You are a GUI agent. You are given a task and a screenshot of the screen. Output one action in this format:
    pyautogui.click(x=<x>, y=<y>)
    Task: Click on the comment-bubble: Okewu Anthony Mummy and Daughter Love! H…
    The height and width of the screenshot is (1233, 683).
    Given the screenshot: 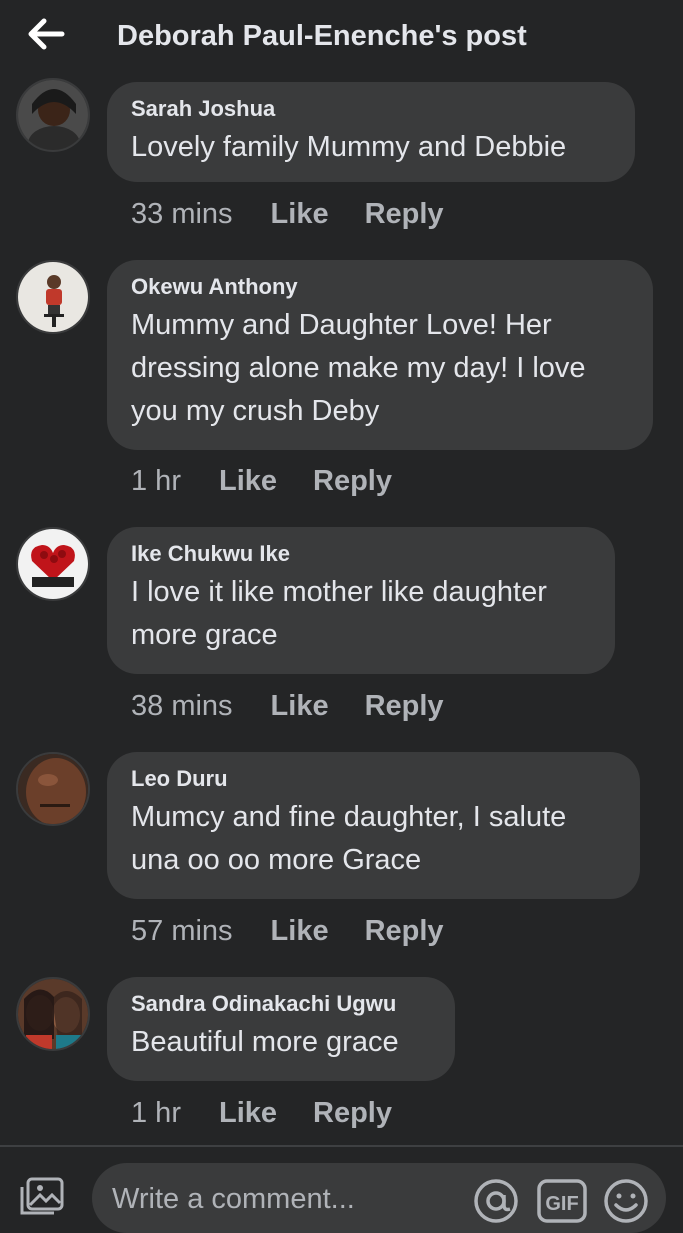 What is the action you would take?
    pyautogui.click(x=380, y=355)
    